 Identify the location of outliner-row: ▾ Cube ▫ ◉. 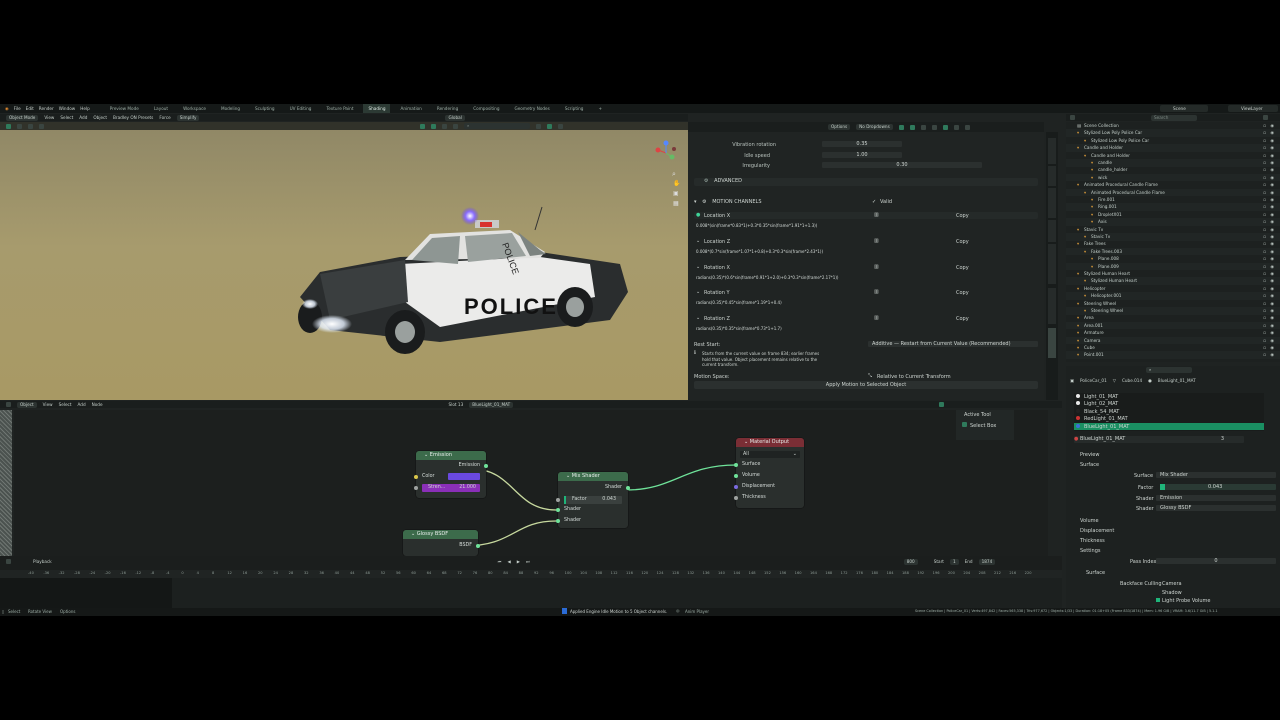
(1173, 348).